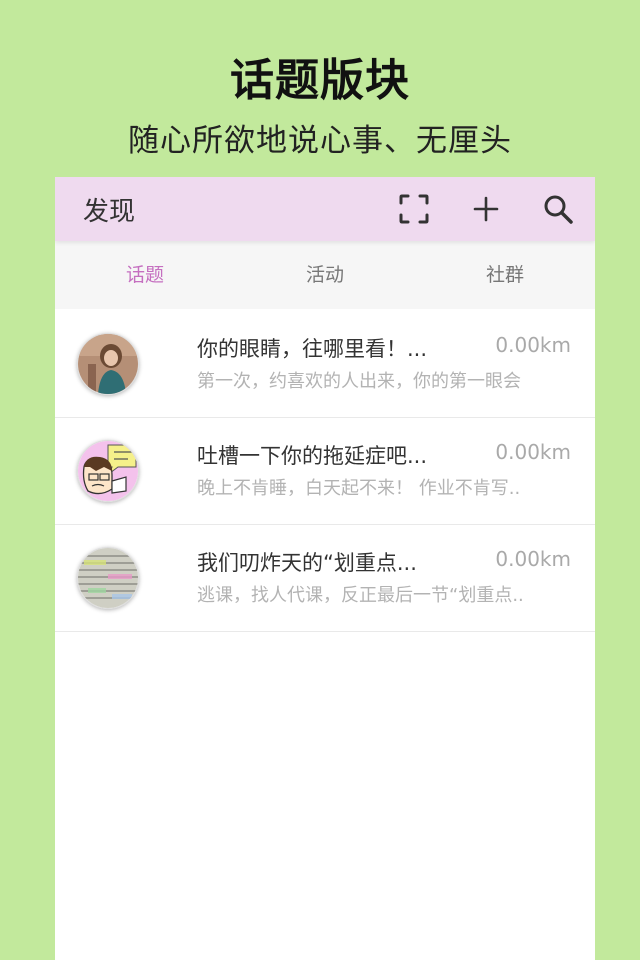 The width and height of the screenshot is (640, 960). Describe the element at coordinates (109, 212) in the screenshot. I see `page-title: 发现` at that location.